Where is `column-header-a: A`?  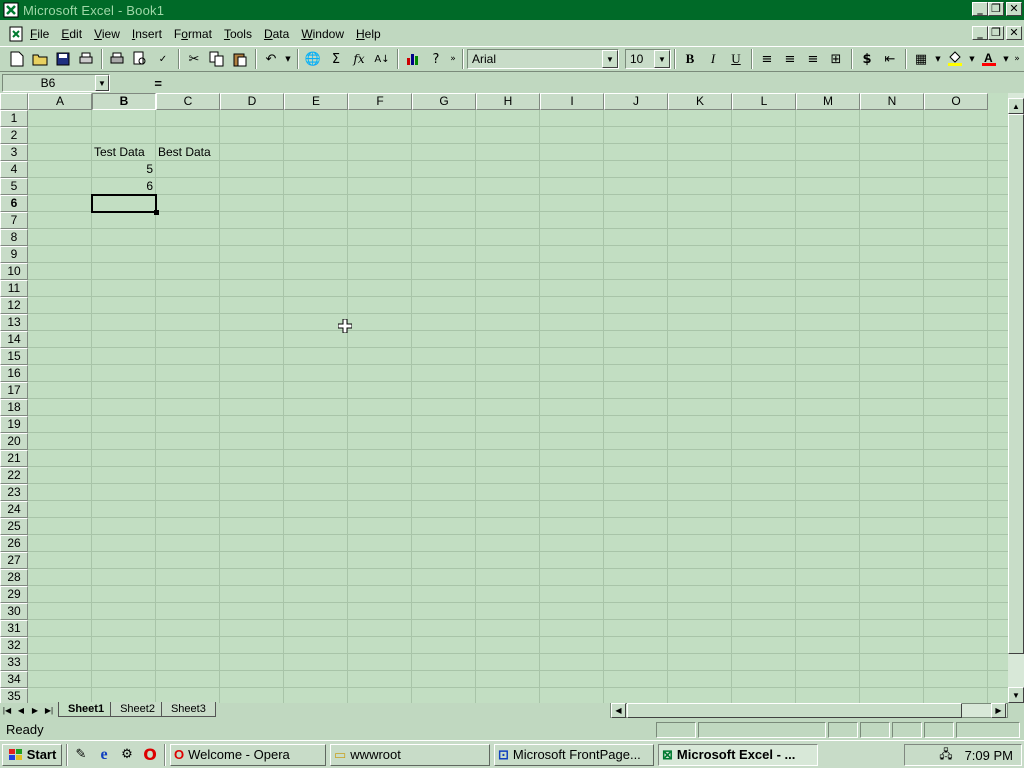 column-header-a: A is located at coordinates (60, 101).